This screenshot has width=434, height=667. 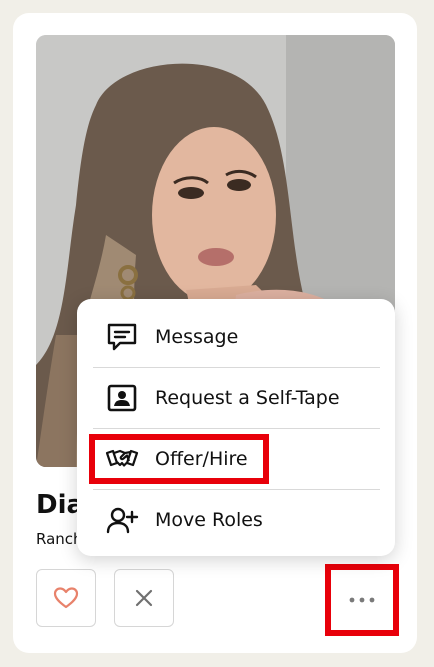 What do you see at coordinates (197, 337) in the screenshot?
I see `menu-item-label: Message` at bounding box center [197, 337].